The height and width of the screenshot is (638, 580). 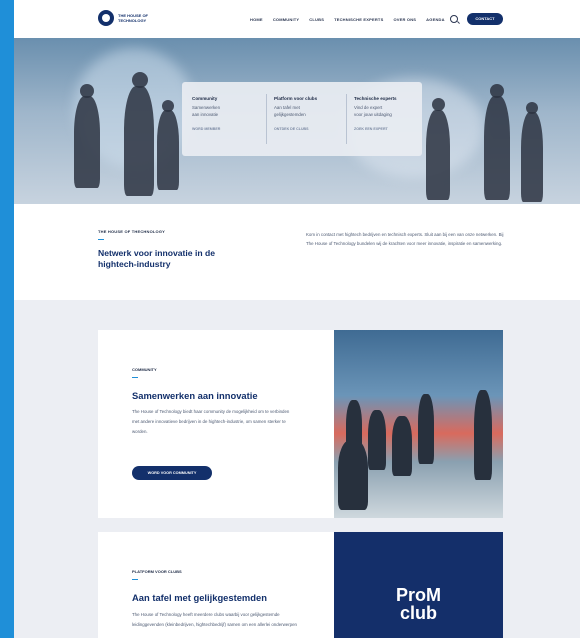 I want to click on intro-eyebrow: THE HOUSE OF THECHNOLOGY, so click(x=132, y=231).